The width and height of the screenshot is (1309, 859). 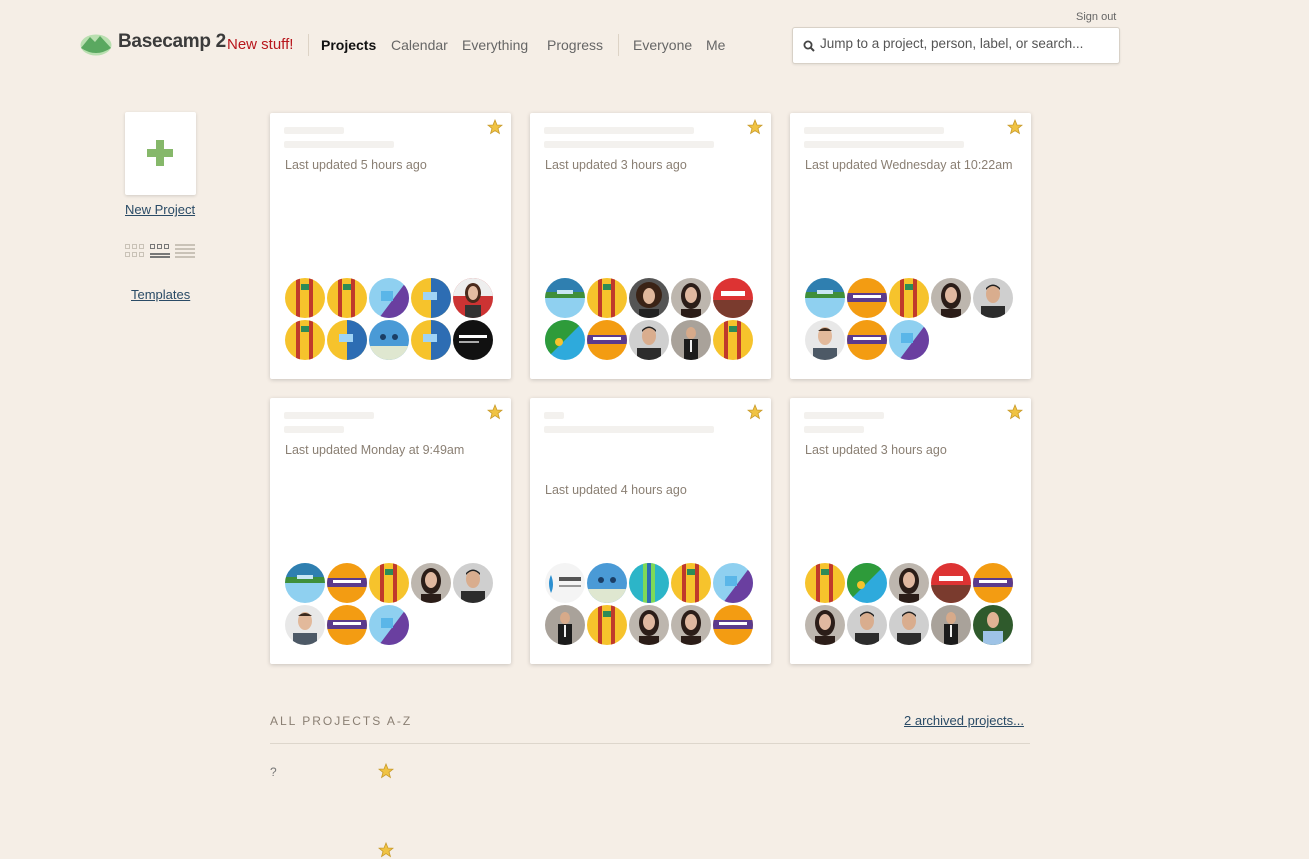 What do you see at coordinates (650, 743) in the screenshot?
I see `divider` at bounding box center [650, 743].